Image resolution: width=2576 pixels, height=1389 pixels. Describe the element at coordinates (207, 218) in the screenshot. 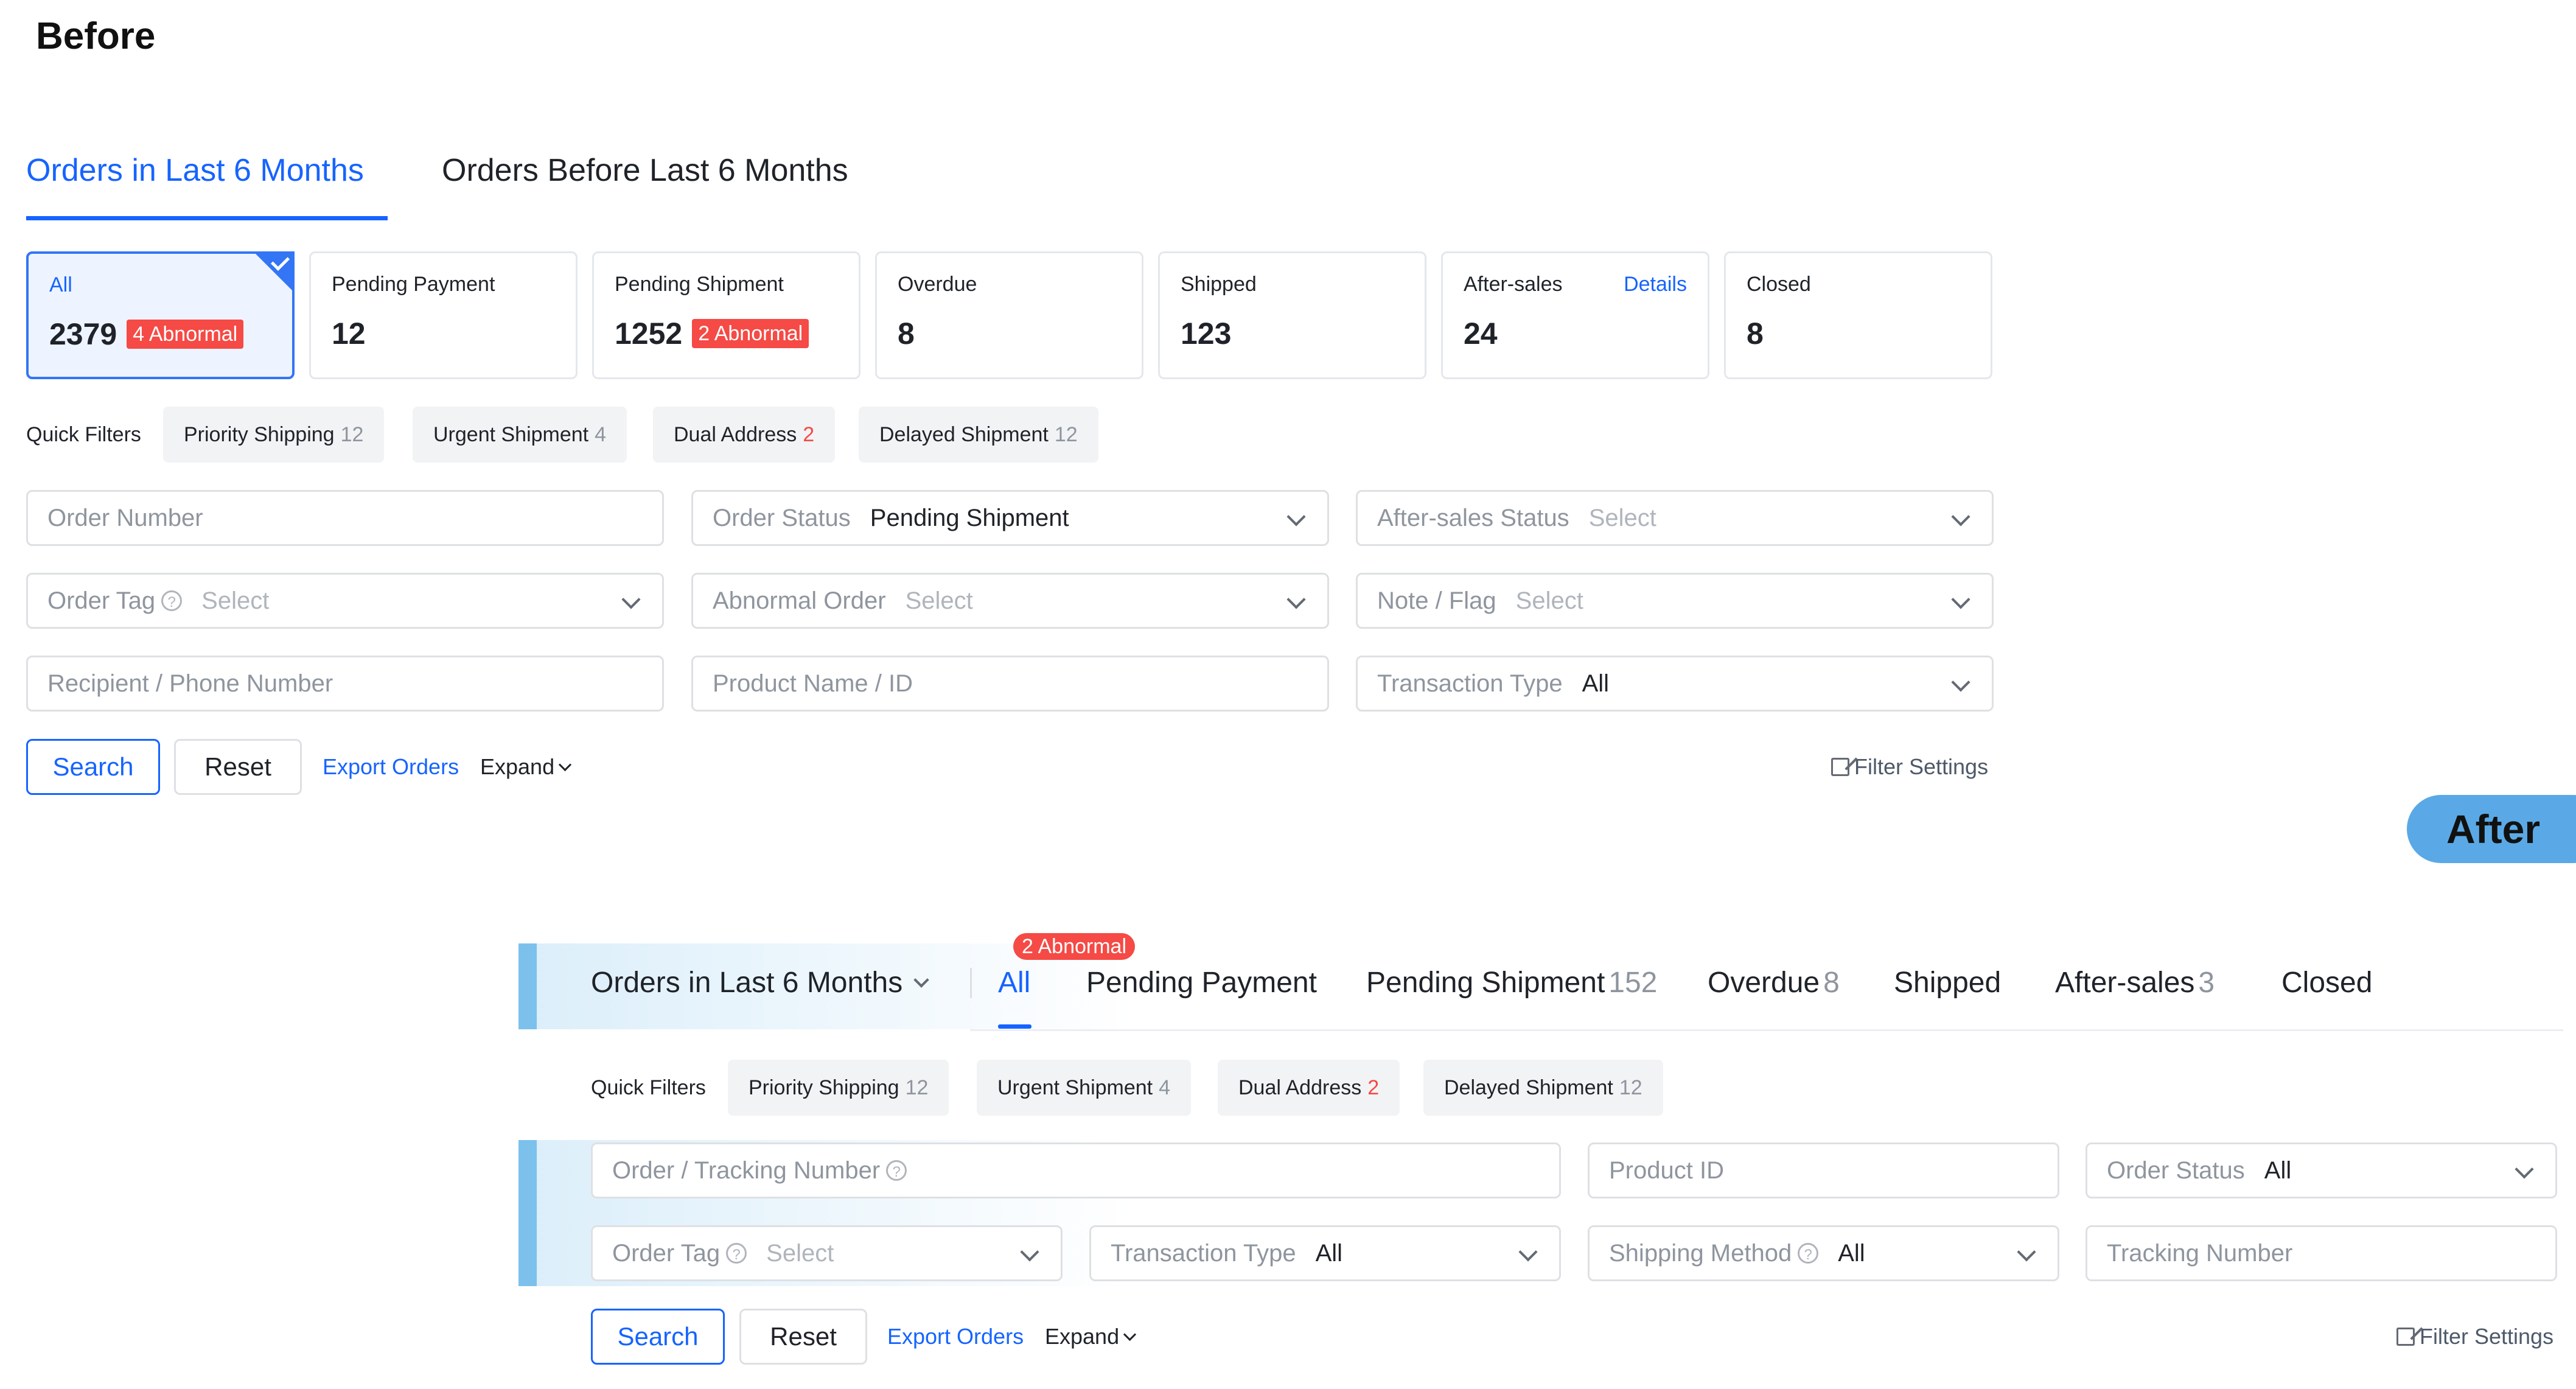

I see `active-tab-indicator` at that location.